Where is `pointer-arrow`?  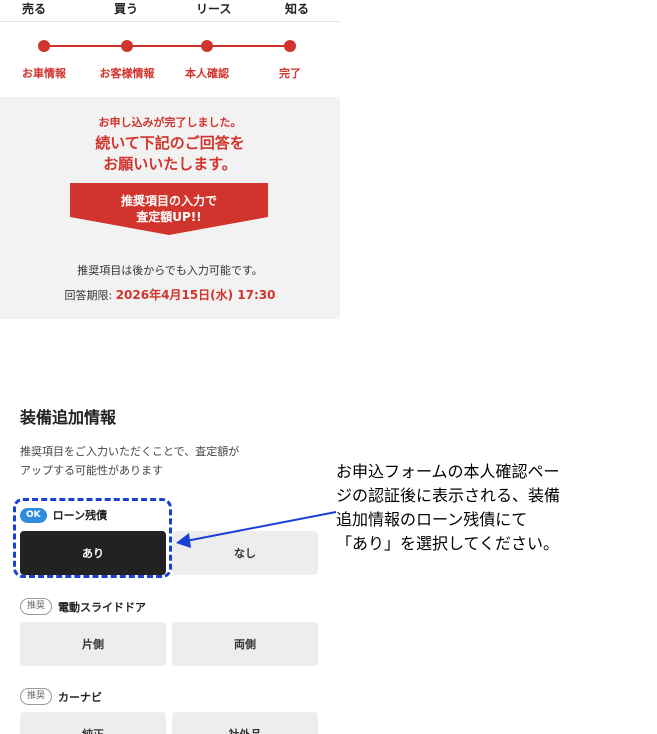
pointer-arrow is located at coordinates (256, 529).